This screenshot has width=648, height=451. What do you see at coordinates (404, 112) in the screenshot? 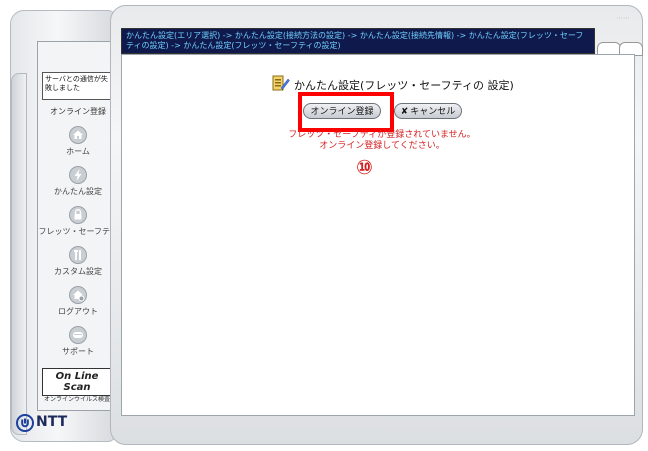
I see `cancel-x-icon: ✘` at bounding box center [404, 112].